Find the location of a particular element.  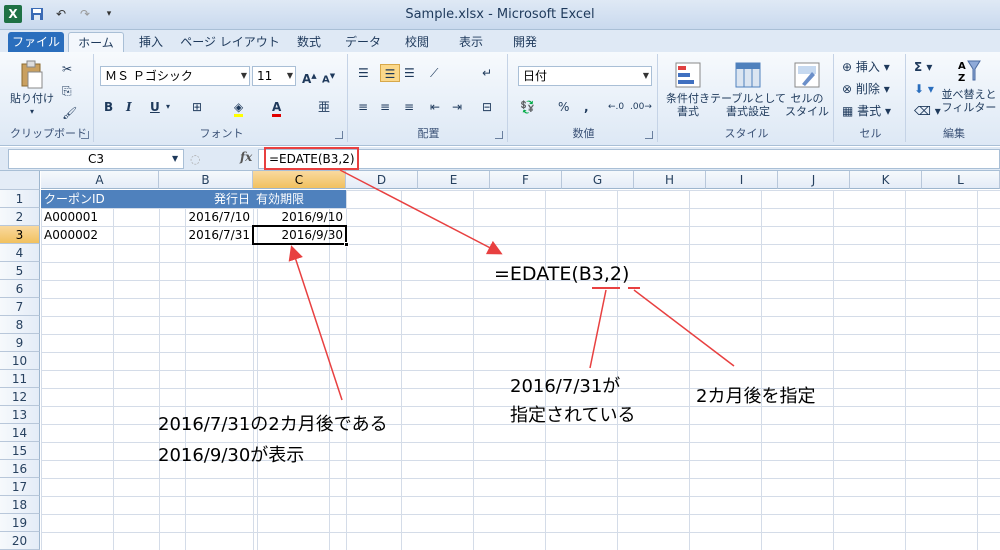

font-size-dropdown: 11 ▼ is located at coordinates (274, 76).